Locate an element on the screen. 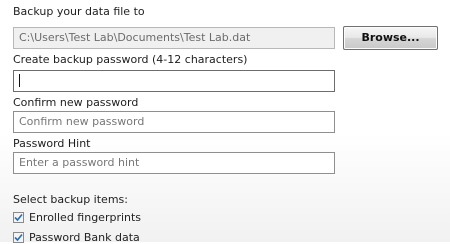 Image resolution: width=450 pixels, height=244 pixels. password-hint-field: Enter a password hint is located at coordinates (174, 163).